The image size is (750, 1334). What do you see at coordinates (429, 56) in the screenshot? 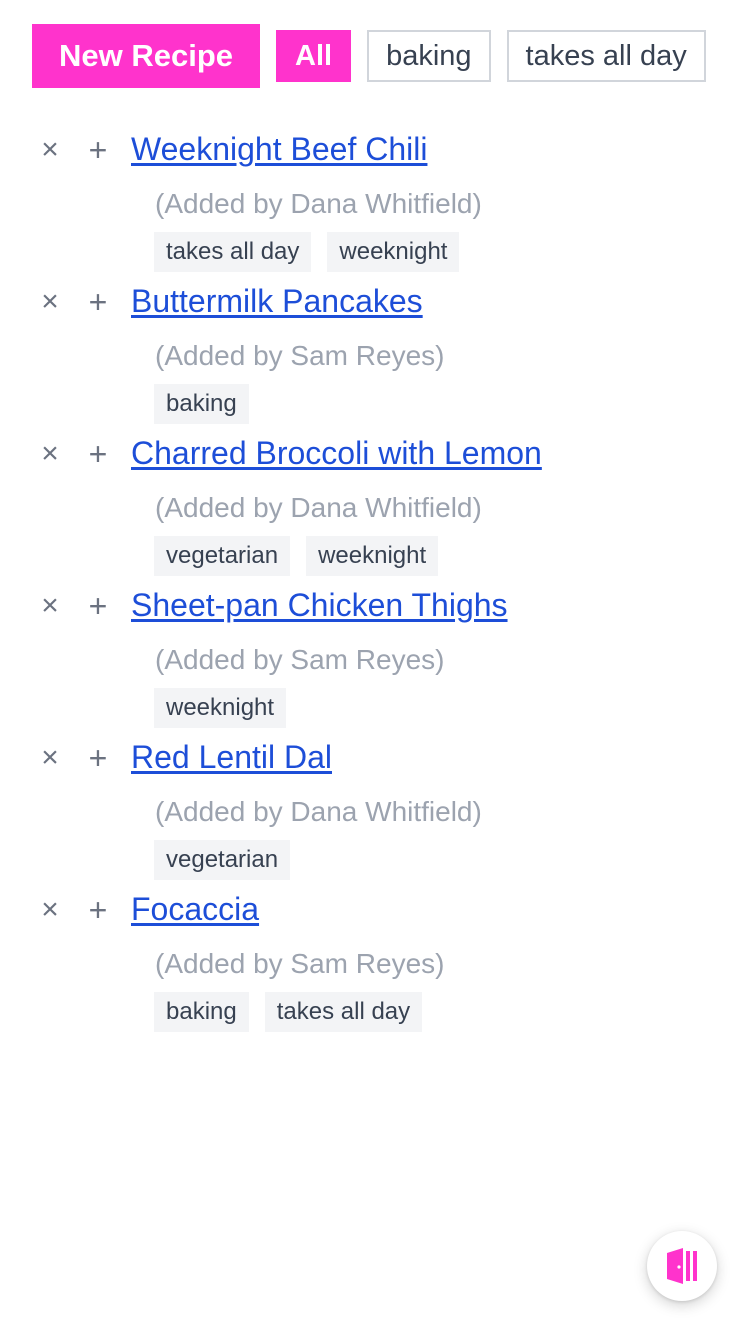
I see `filter-baking: baking` at bounding box center [429, 56].